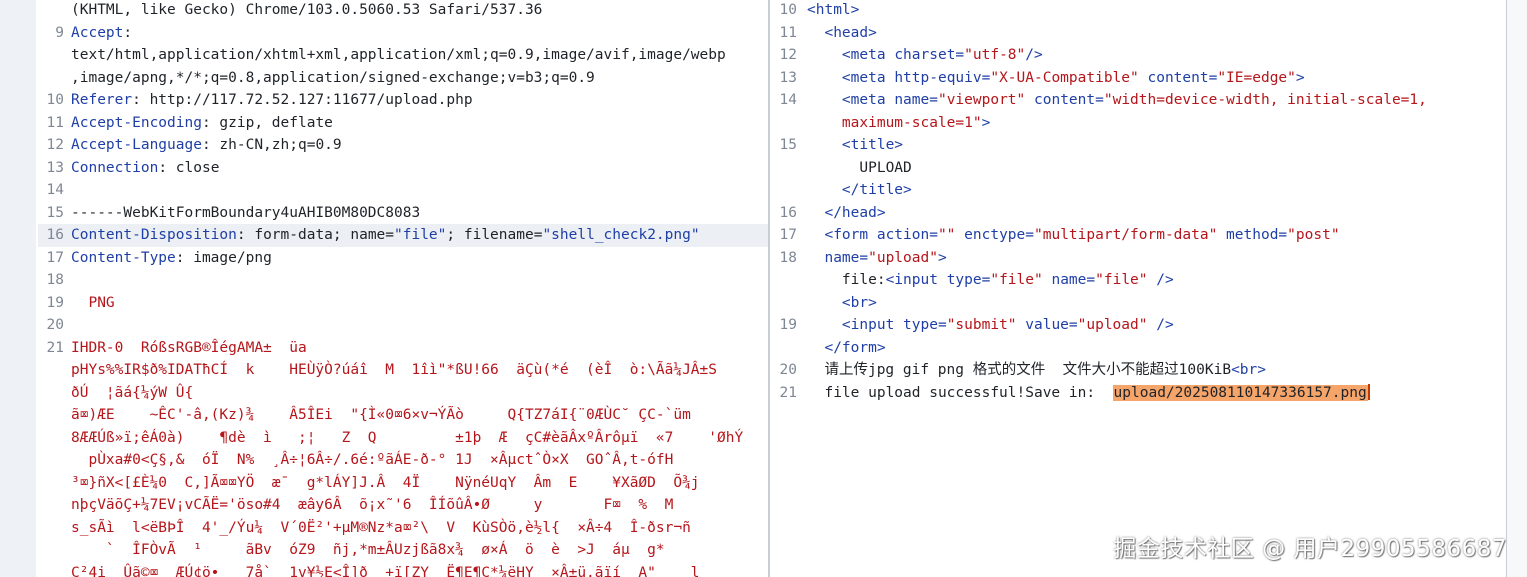 Image resolution: width=1527 pixels, height=577 pixels. Describe the element at coordinates (1156, 303) in the screenshot. I see `line-code: <br>` at that location.